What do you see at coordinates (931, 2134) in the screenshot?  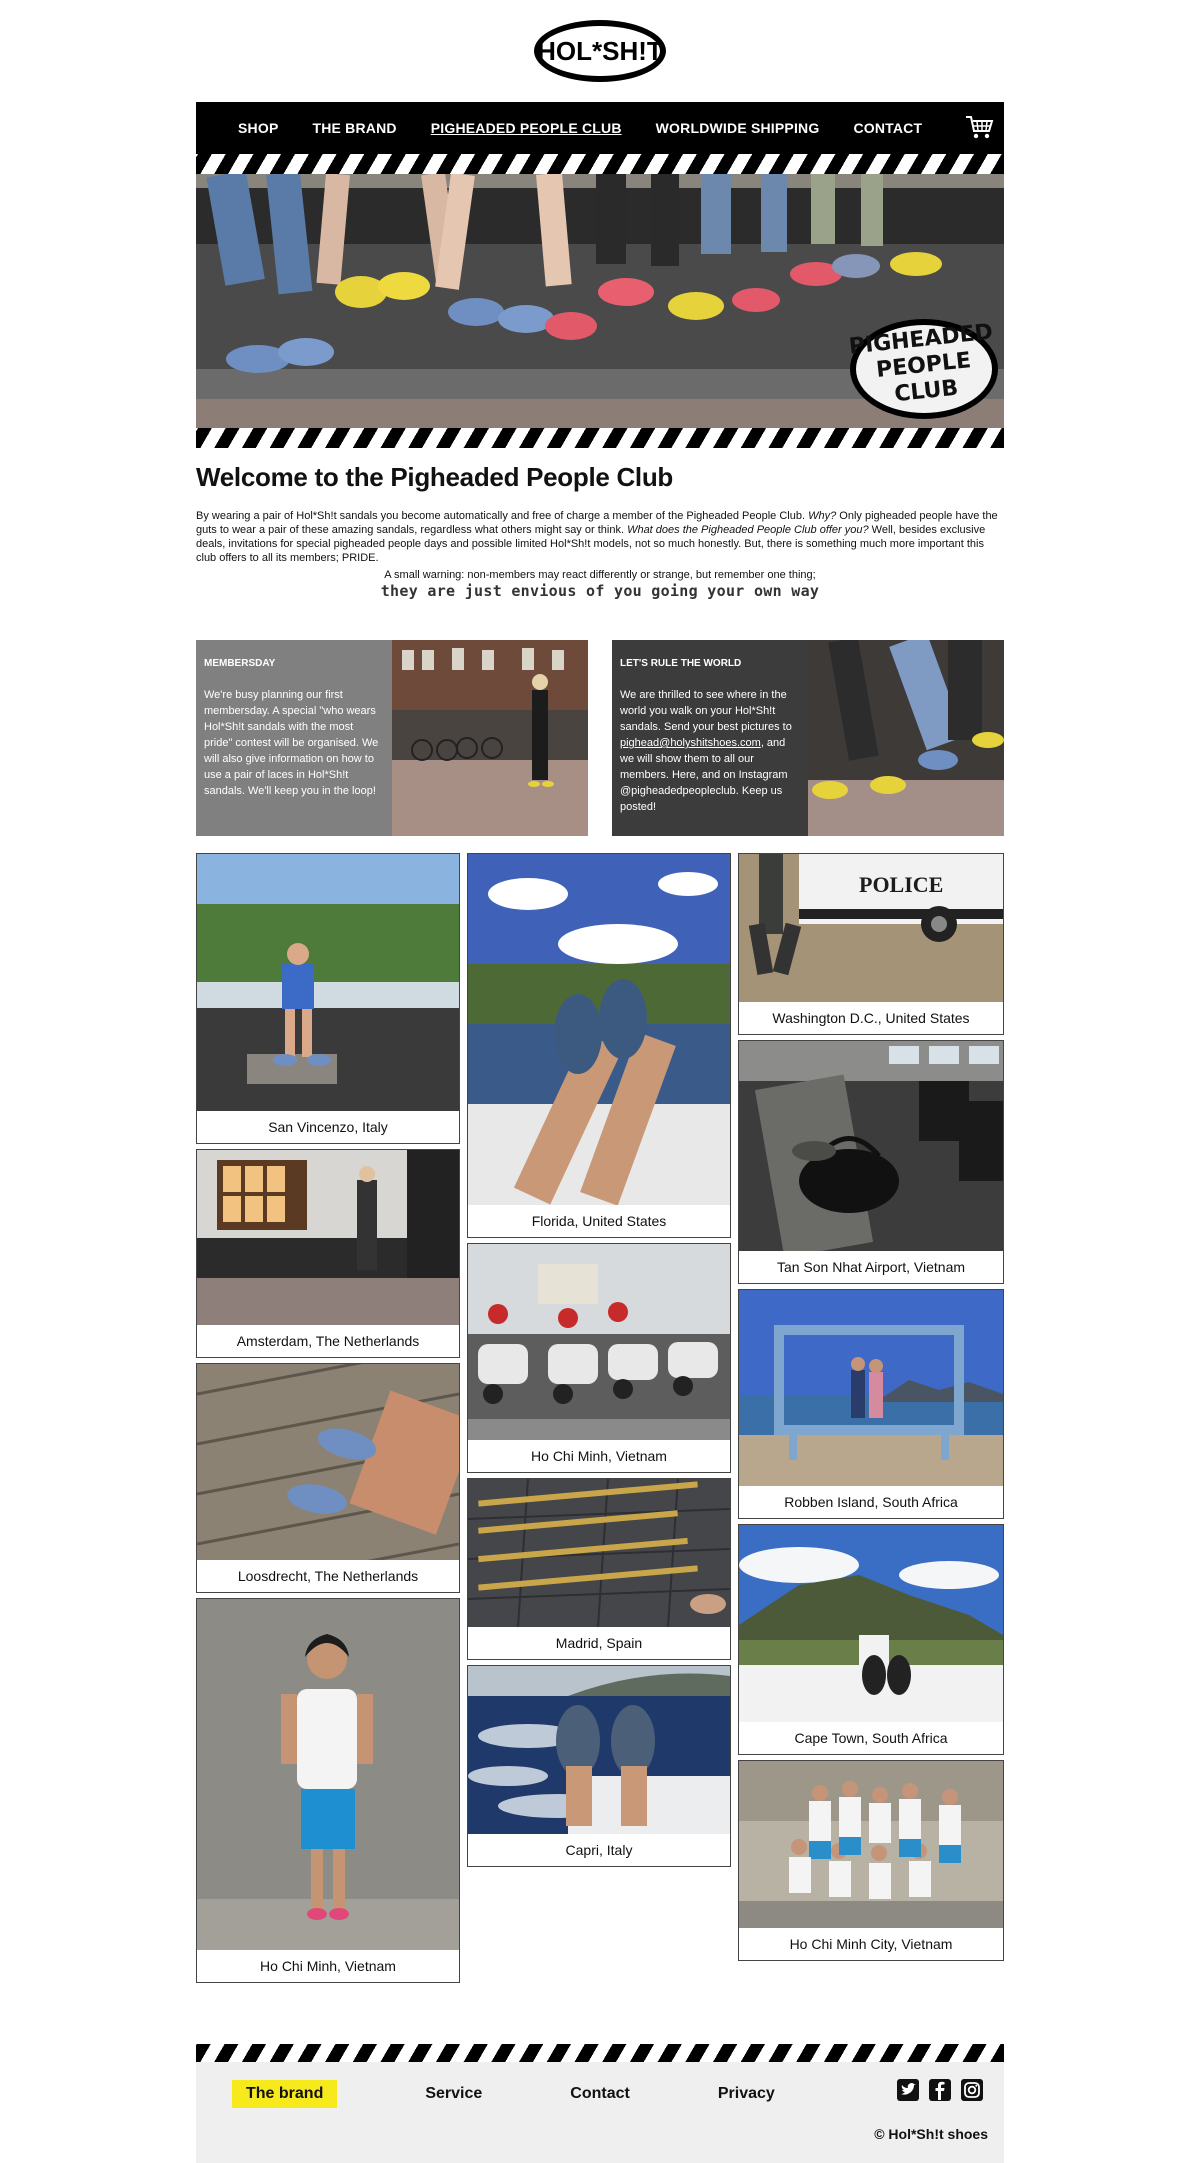 I see `copyright-text: © Hol*Sh!t shoes` at bounding box center [931, 2134].